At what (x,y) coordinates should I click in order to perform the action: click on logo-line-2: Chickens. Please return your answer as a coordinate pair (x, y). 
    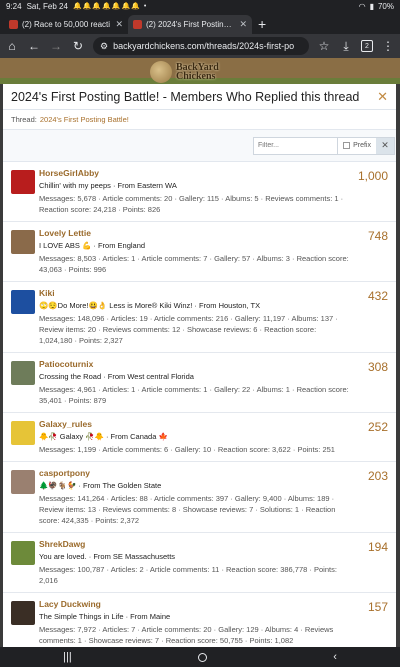
    Looking at the image, I should click on (196, 76).